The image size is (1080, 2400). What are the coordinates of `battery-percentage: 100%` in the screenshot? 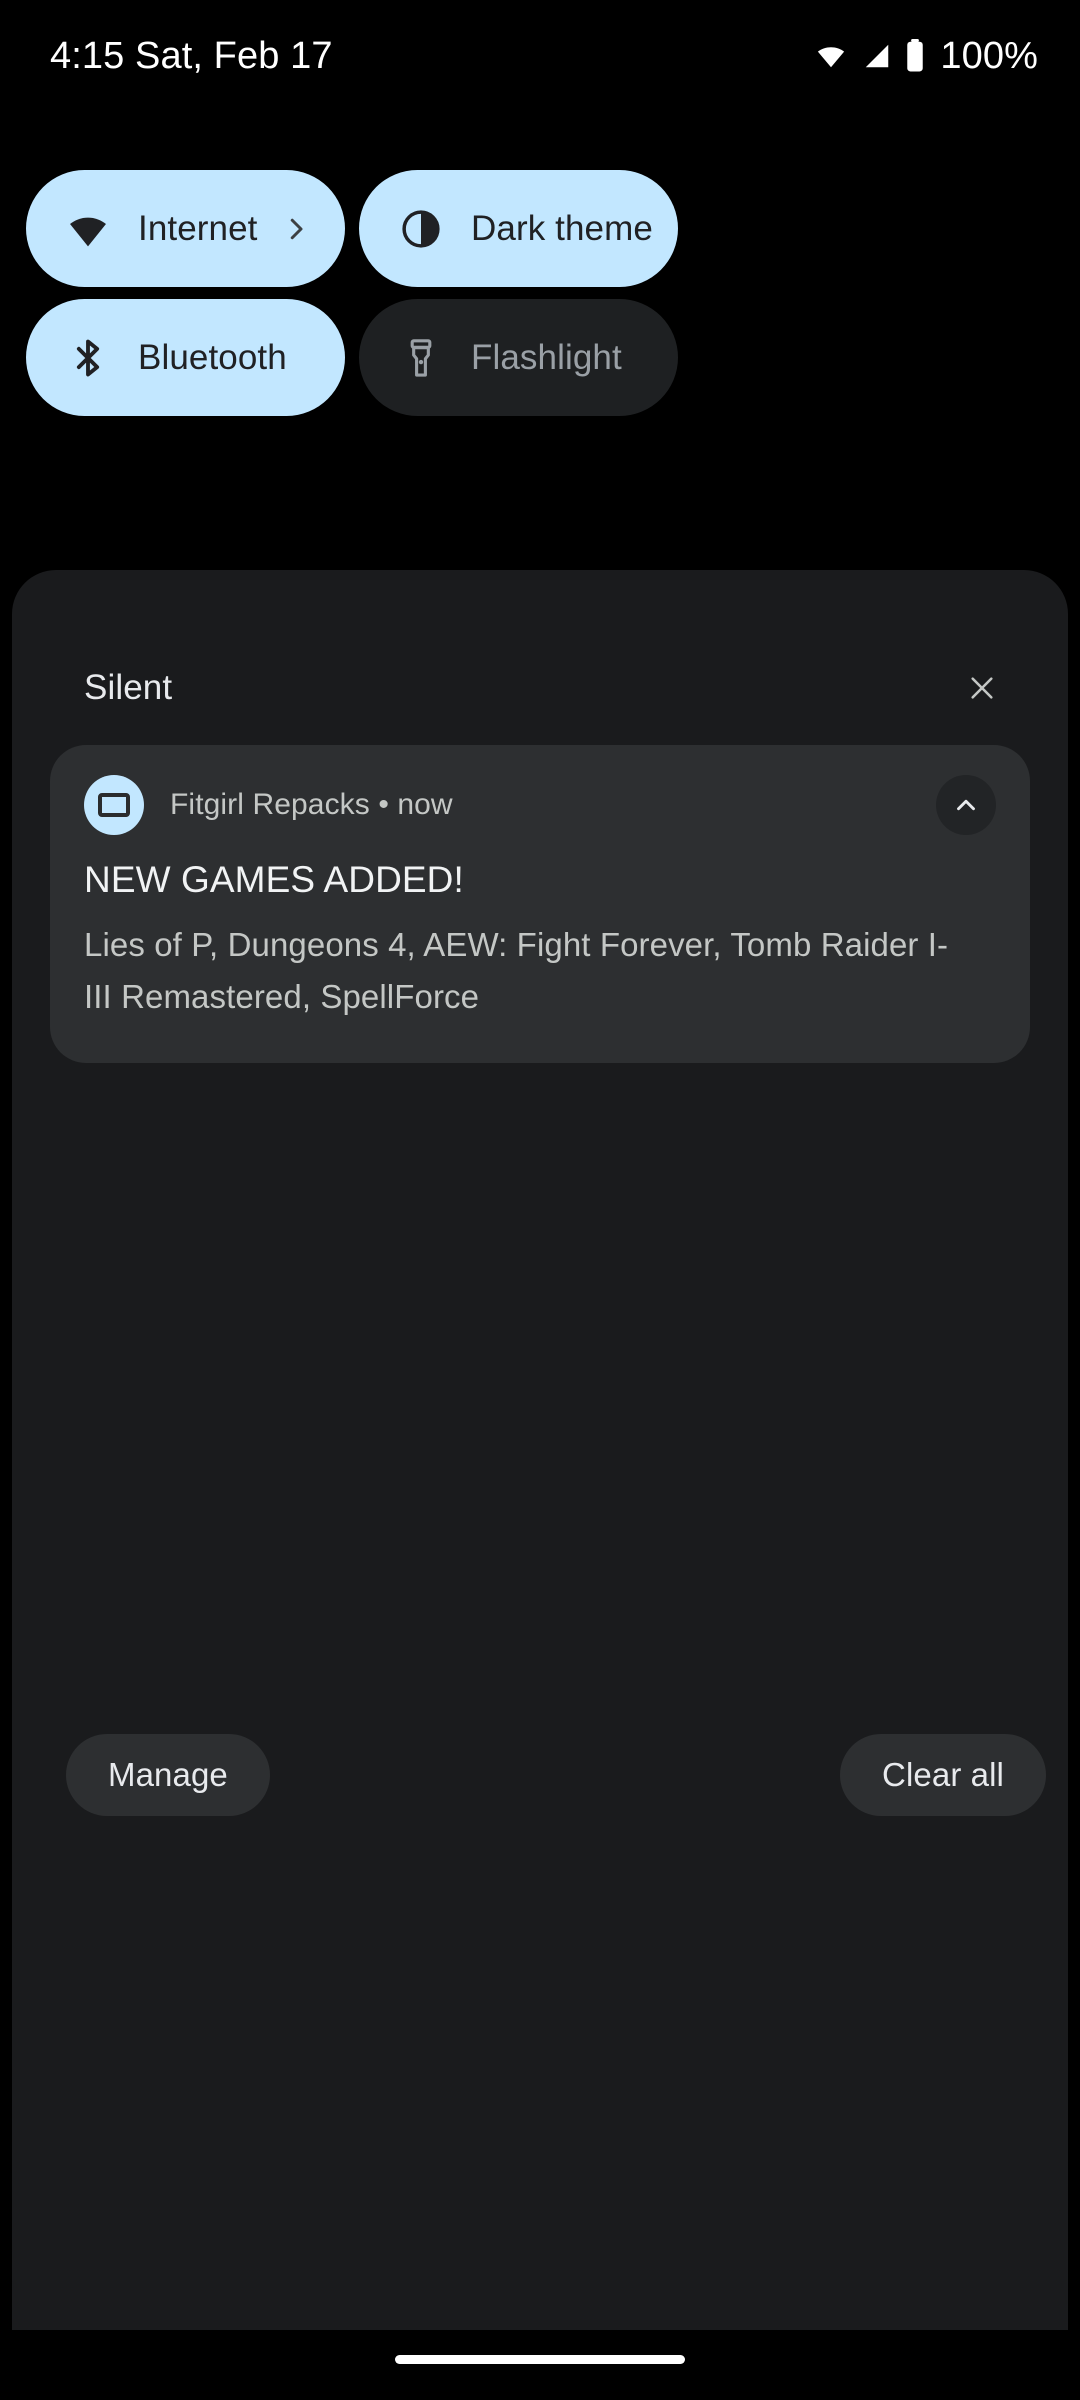 It's located at (989, 55).